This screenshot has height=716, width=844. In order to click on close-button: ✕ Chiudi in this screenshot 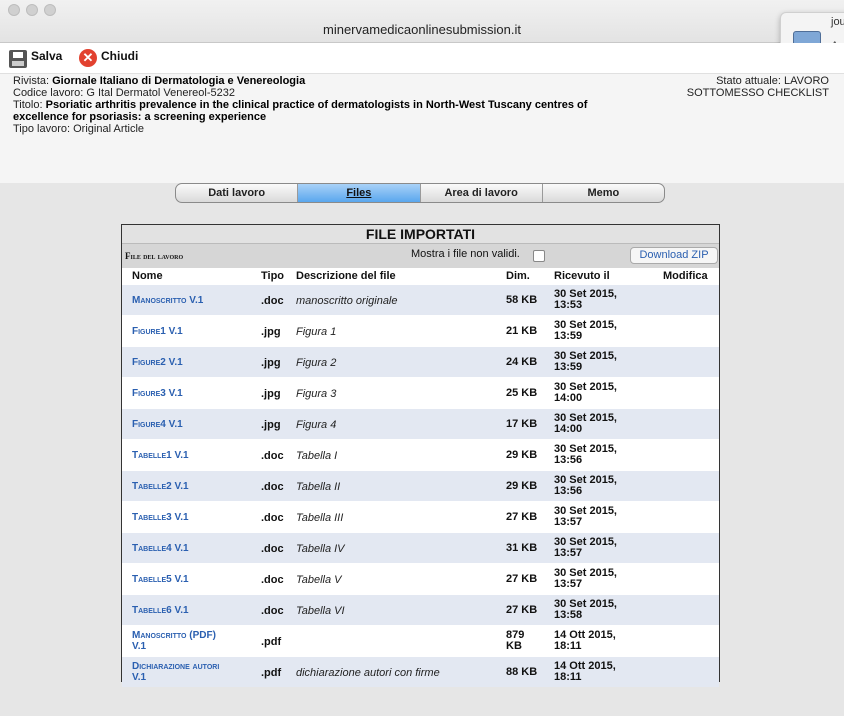, I will do `click(114, 58)`.